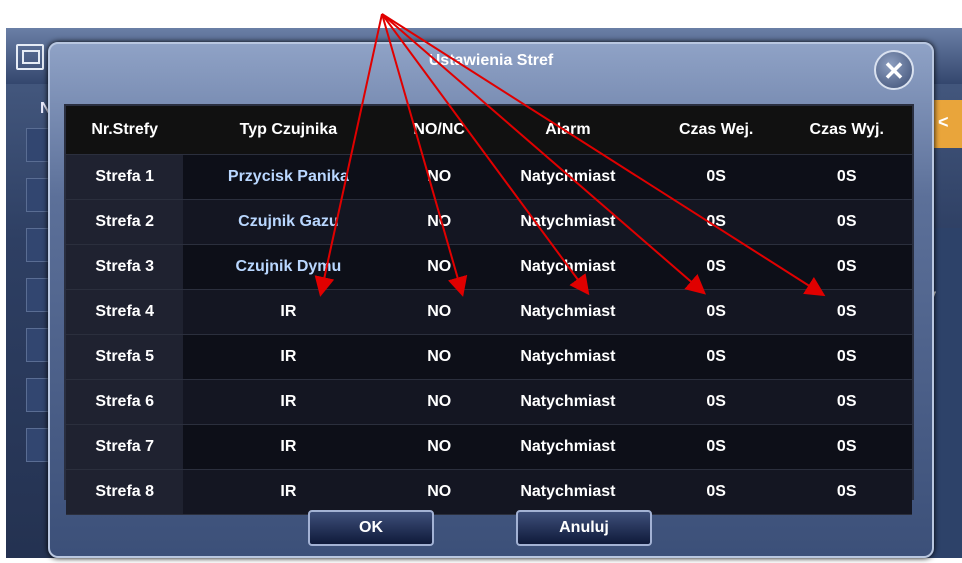 This screenshot has width=962, height=563. What do you see at coordinates (348, 155) in the screenshot?
I see `annotation-arrow-sensor-type` at bounding box center [348, 155].